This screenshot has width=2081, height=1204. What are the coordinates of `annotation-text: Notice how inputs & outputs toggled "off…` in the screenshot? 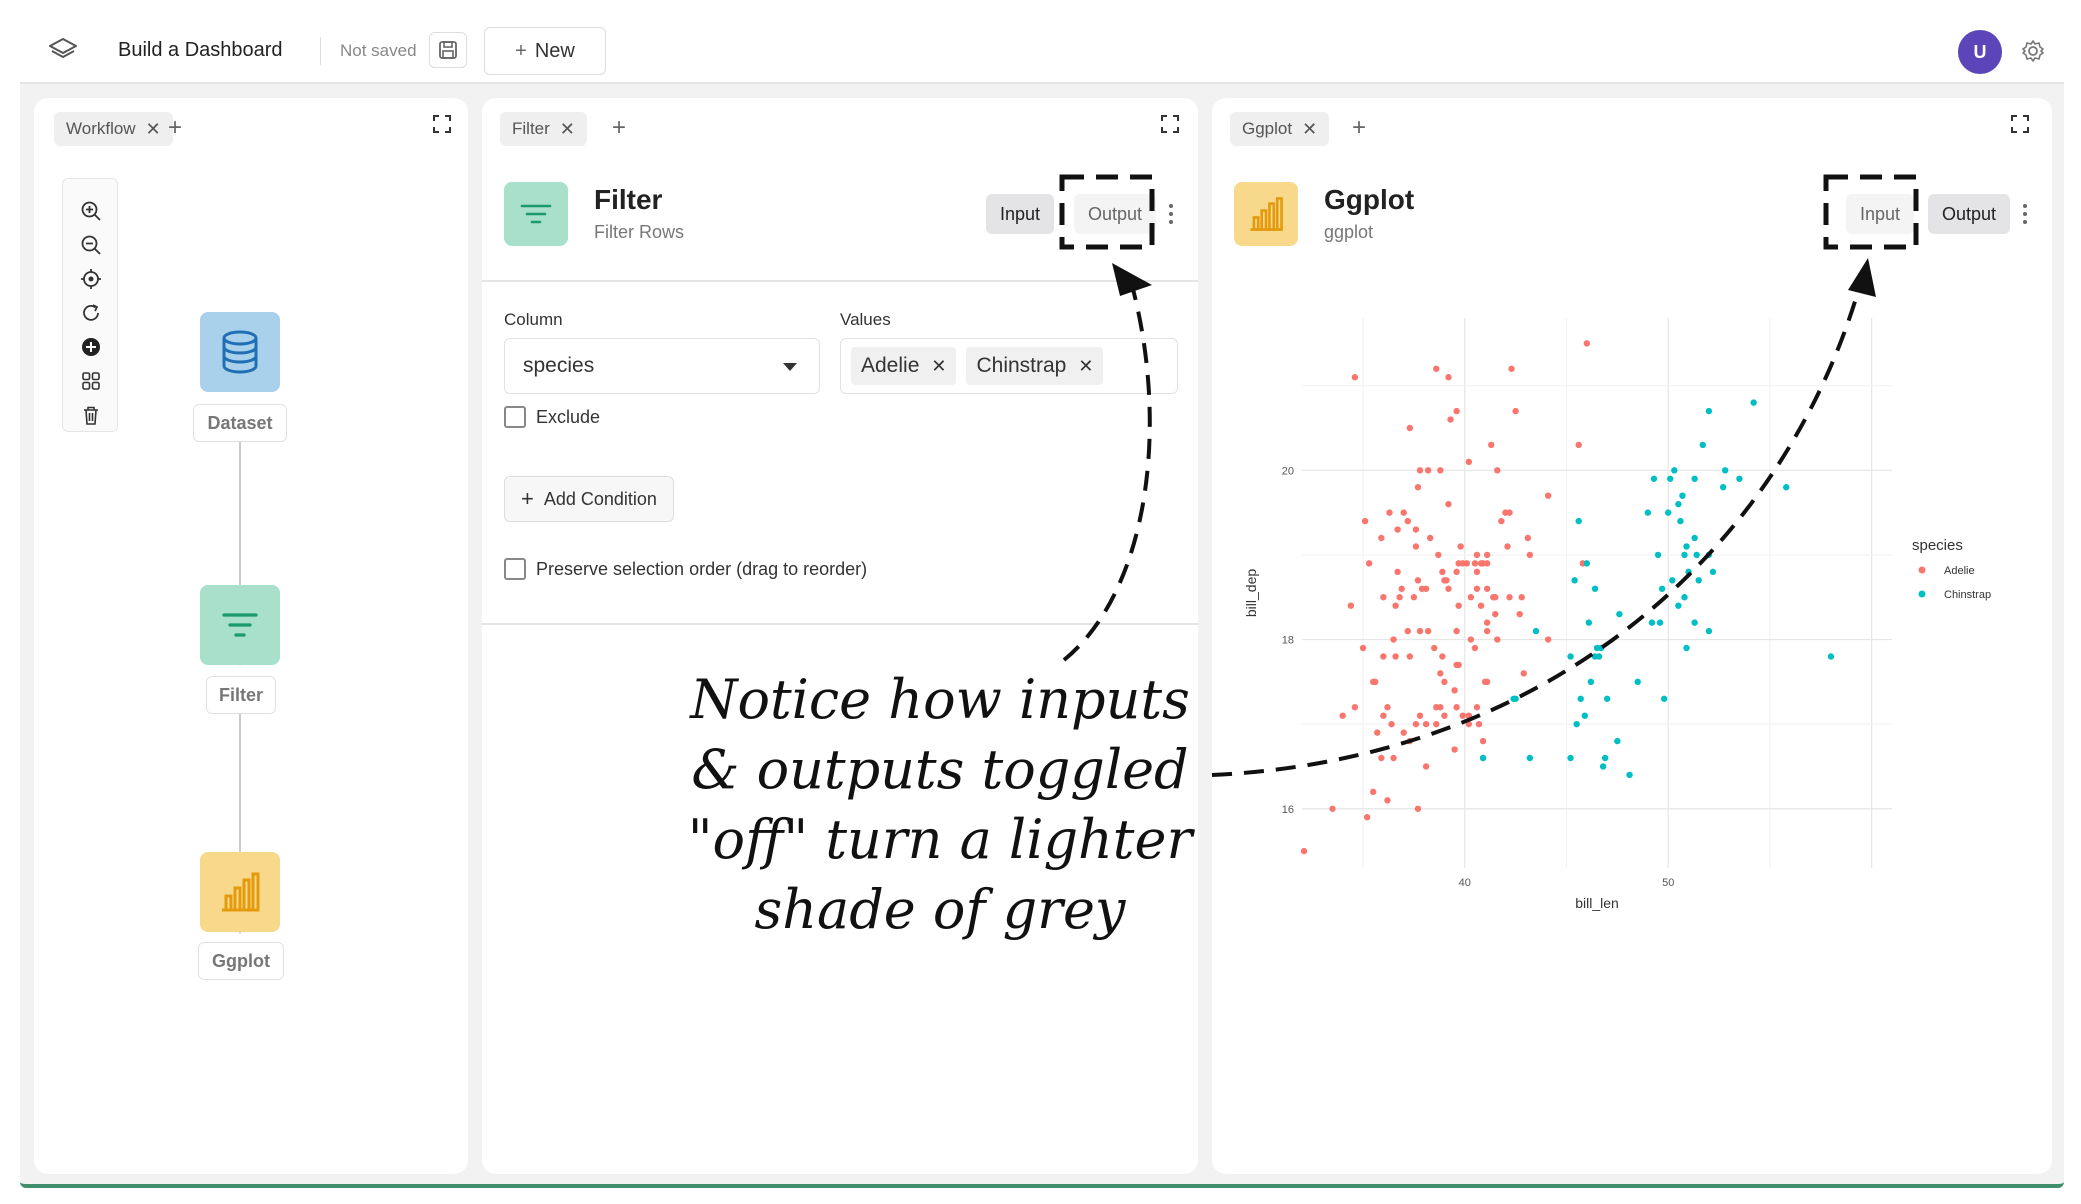 It's located at (940, 805).